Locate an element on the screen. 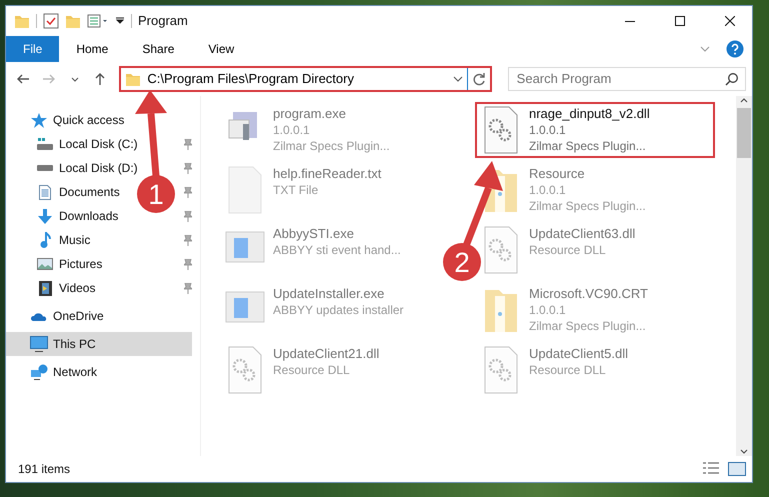 The image size is (769, 497). nav-item: Videos is located at coordinates (51, 288).